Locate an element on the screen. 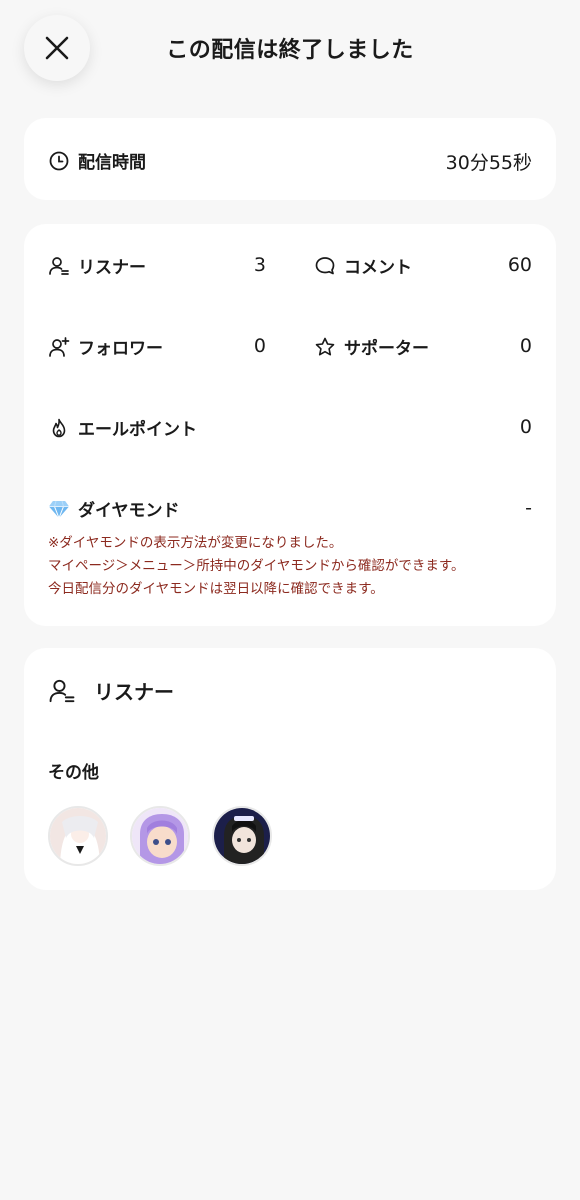  duration-row: 配信時間 is located at coordinates (97, 160).